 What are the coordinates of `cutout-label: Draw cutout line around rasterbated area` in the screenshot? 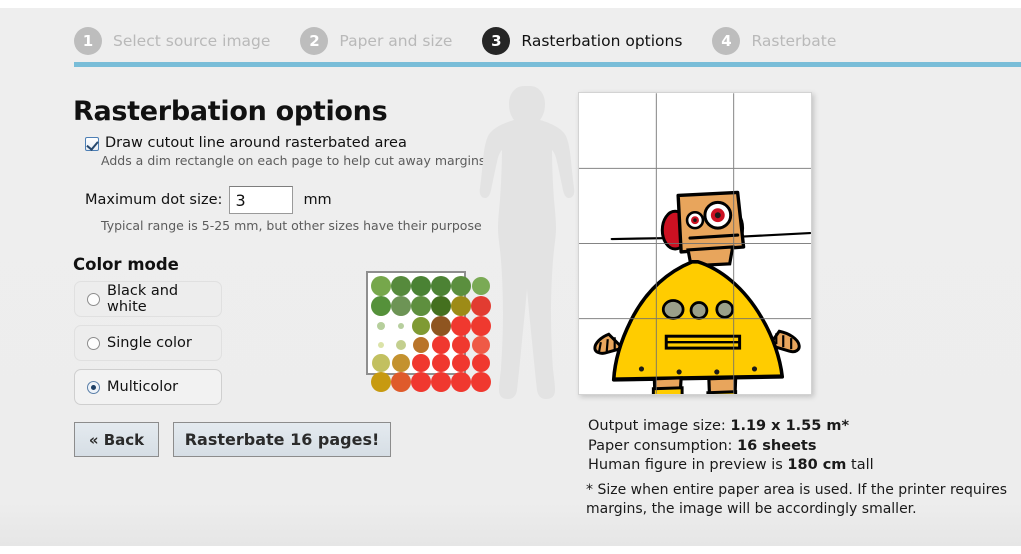 It's located at (256, 143).